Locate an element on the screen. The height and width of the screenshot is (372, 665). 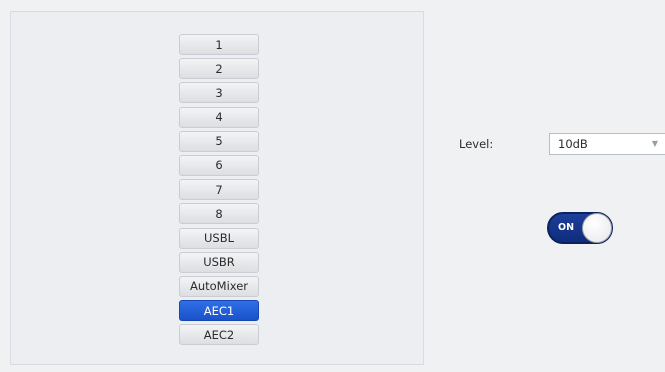
level-label: Level: is located at coordinates (476, 144).